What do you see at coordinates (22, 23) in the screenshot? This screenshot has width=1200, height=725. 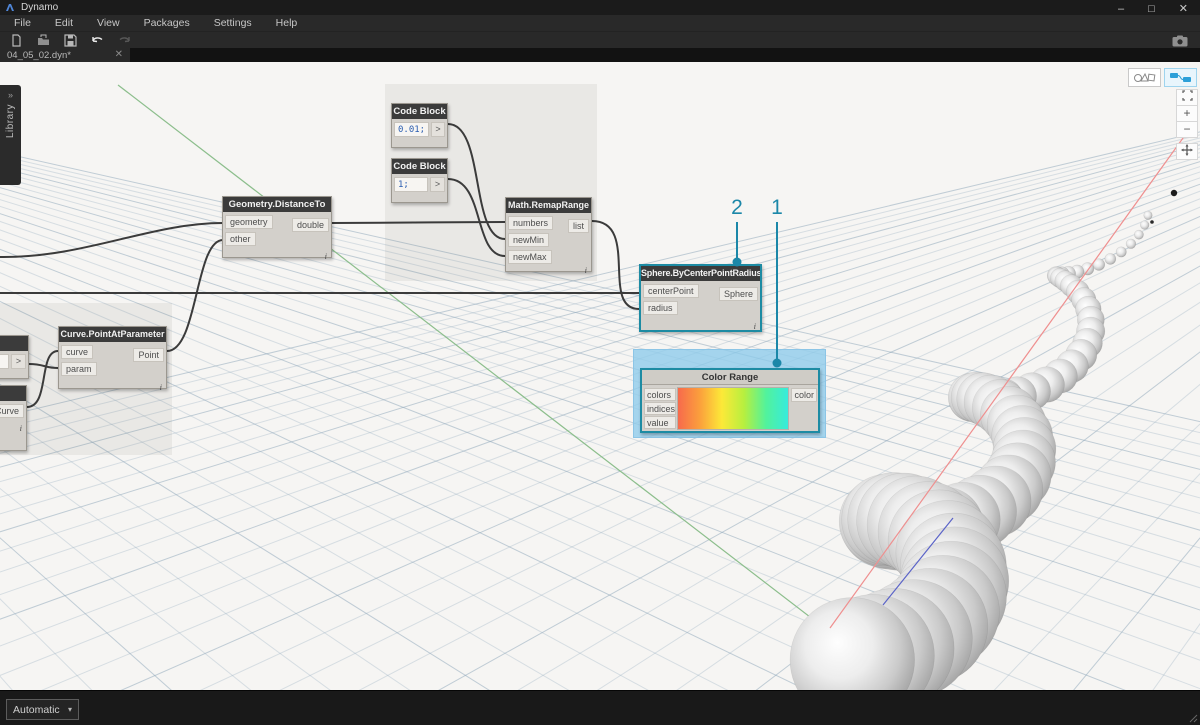 I see `menu-file: File` at bounding box center [22, 23].